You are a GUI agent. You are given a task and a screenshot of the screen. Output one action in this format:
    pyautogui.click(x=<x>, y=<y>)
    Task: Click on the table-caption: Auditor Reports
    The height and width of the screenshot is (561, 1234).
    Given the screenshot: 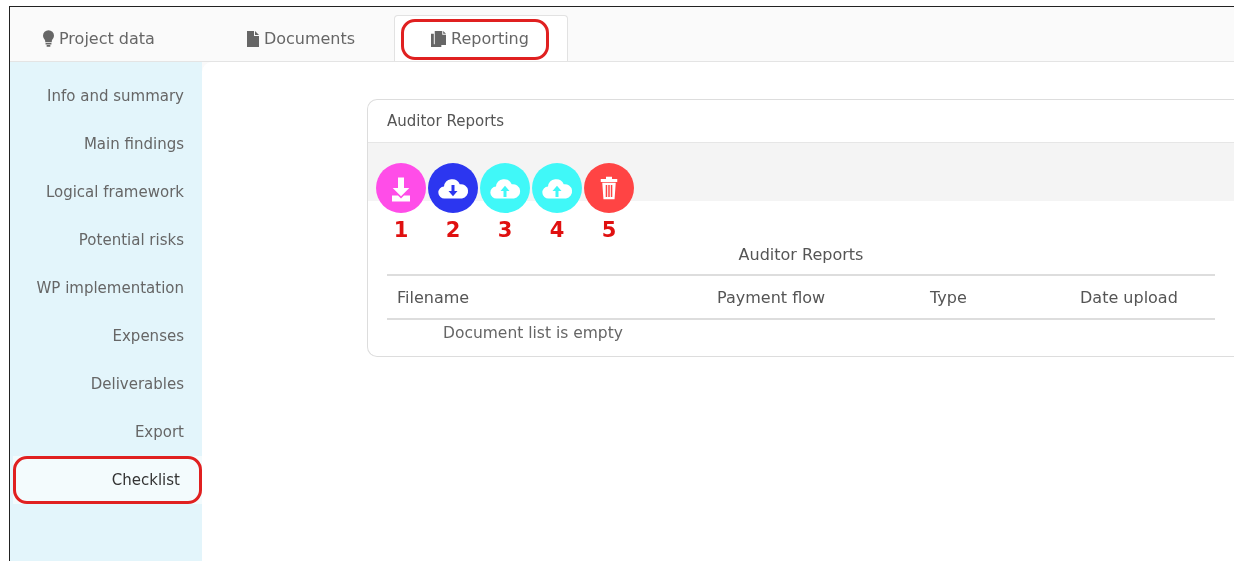 What is the action you would take?
    pyautogui.click(x=801, y=255)
    